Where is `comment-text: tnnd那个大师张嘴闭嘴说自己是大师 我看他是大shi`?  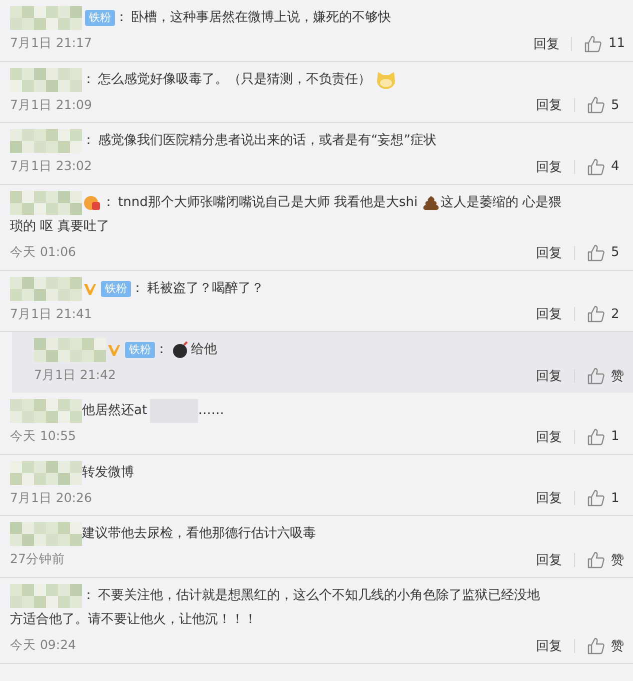 comment-text: tnnd那个大师张嘴闭嘴说自己是大师 我看他是大shi is located at coordinates (268, 202).